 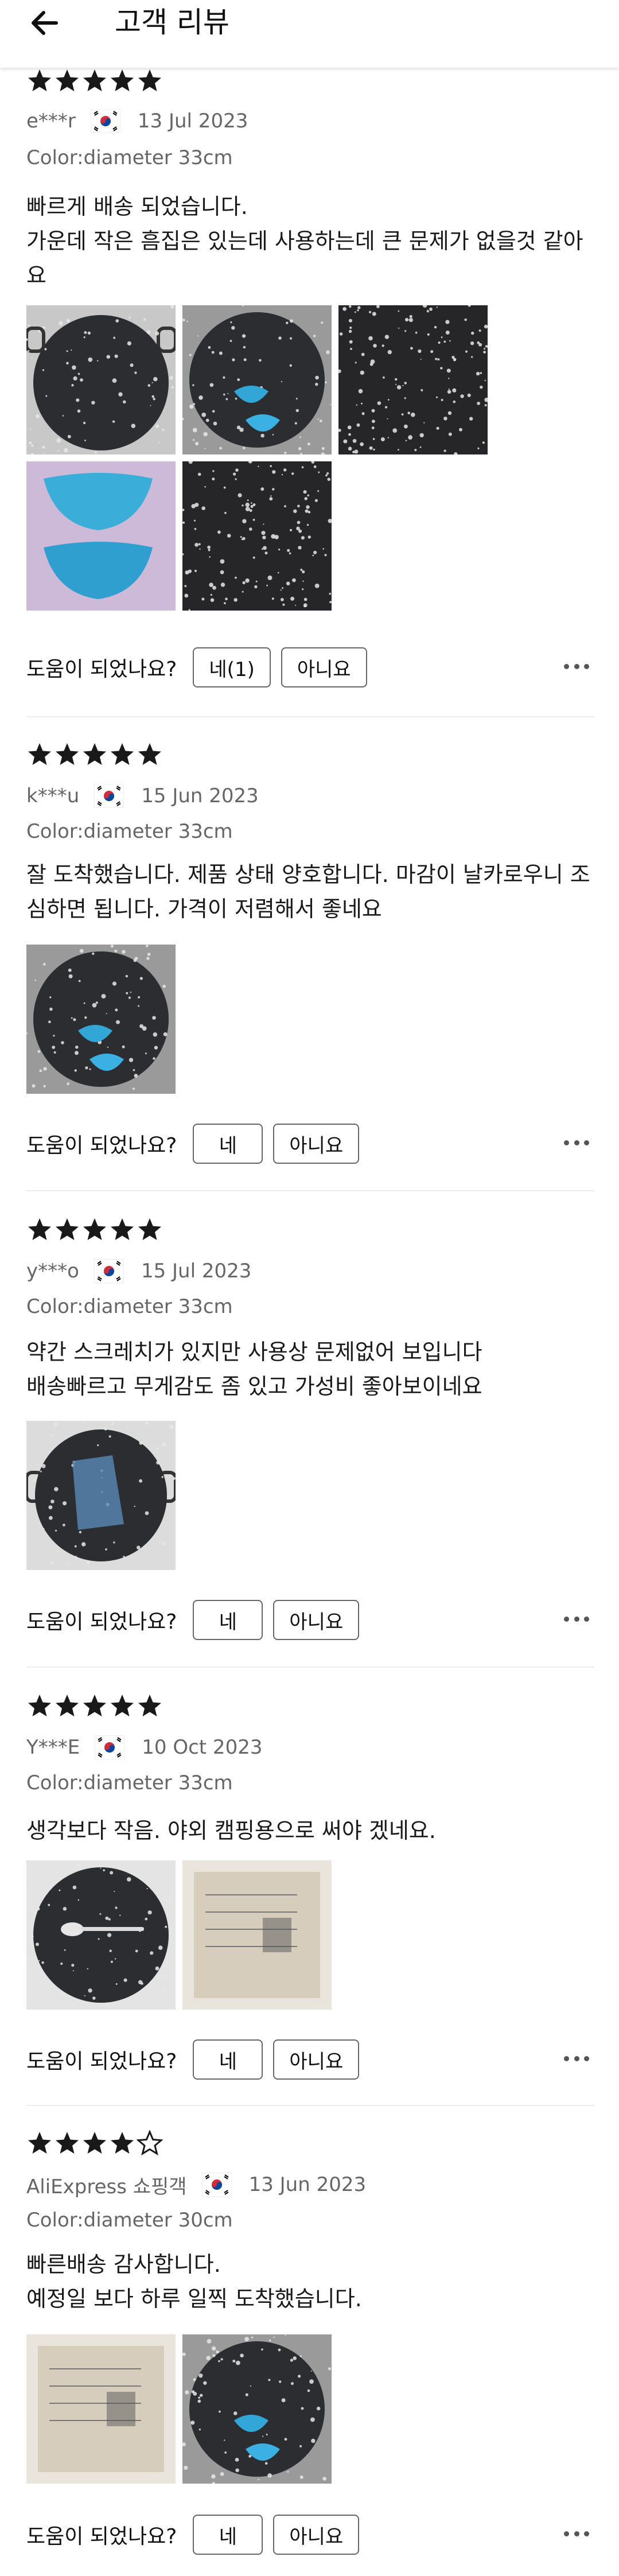 I want to click on reviewer-name: k***u, so click(x=53, y=795).